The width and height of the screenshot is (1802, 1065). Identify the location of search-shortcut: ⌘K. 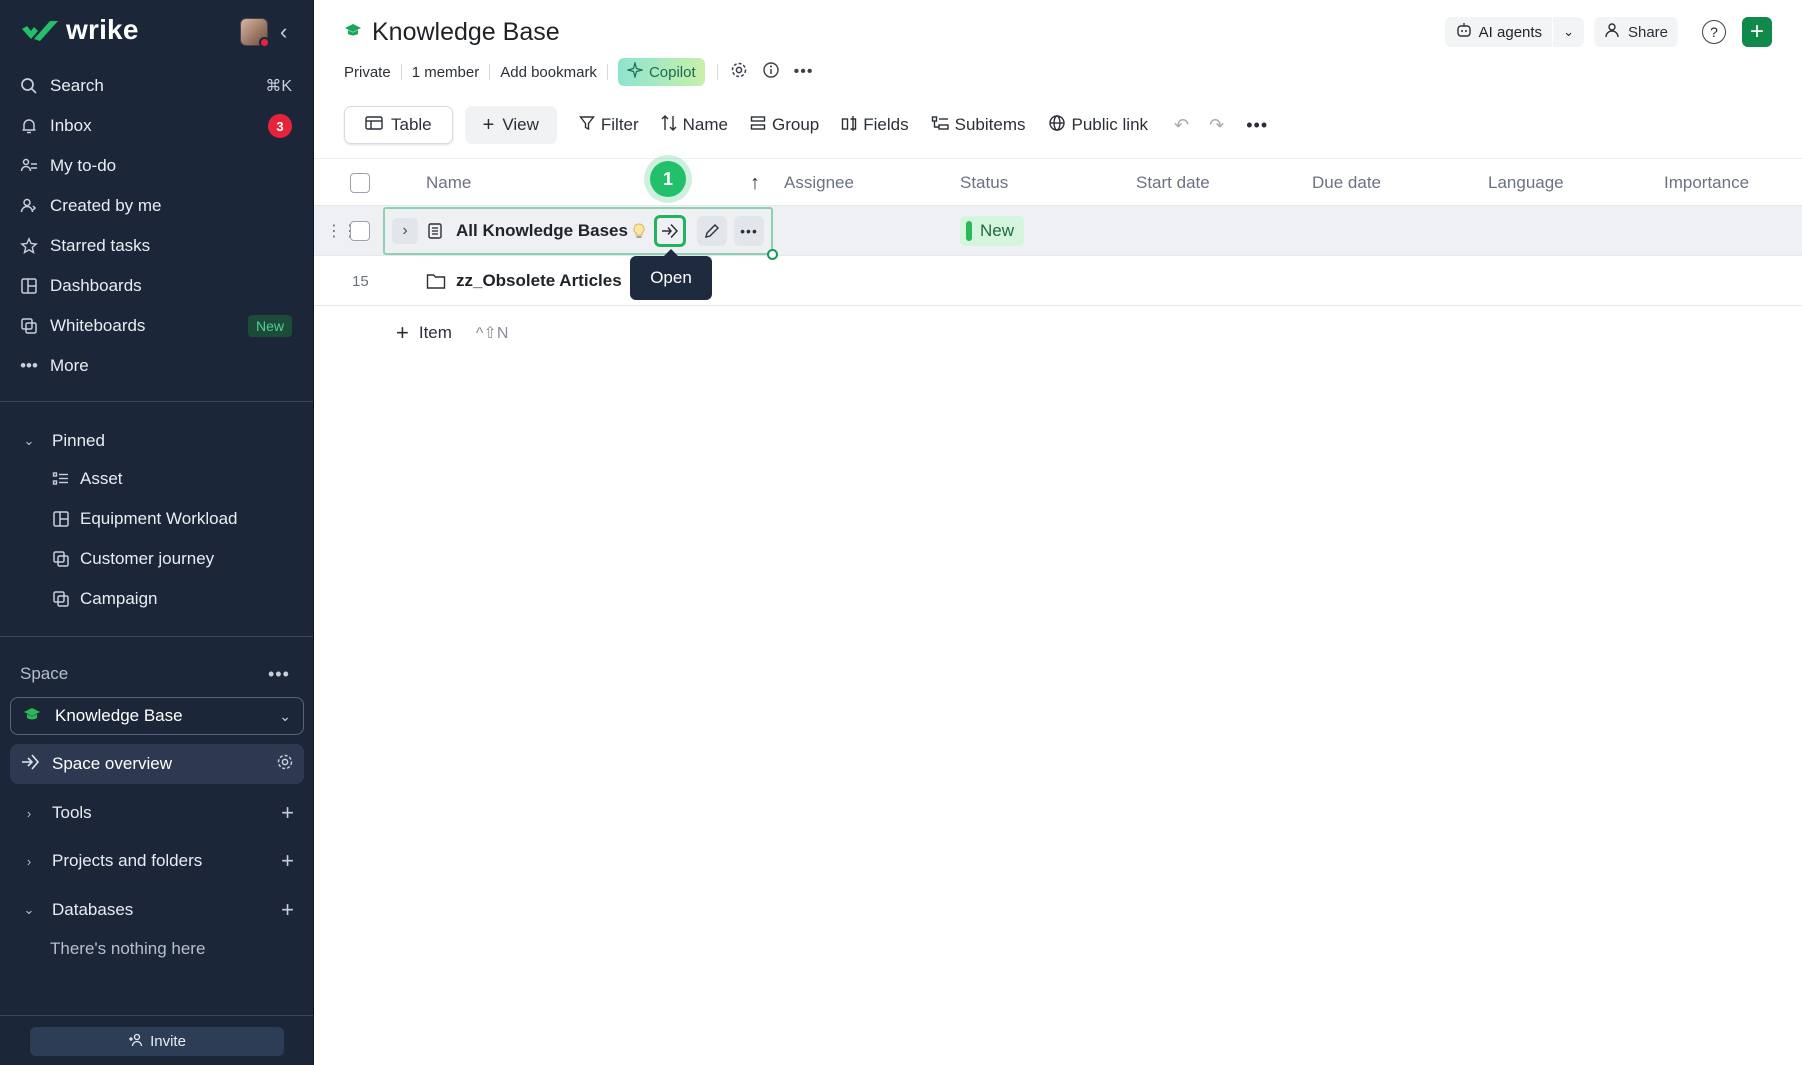
(278, 86).